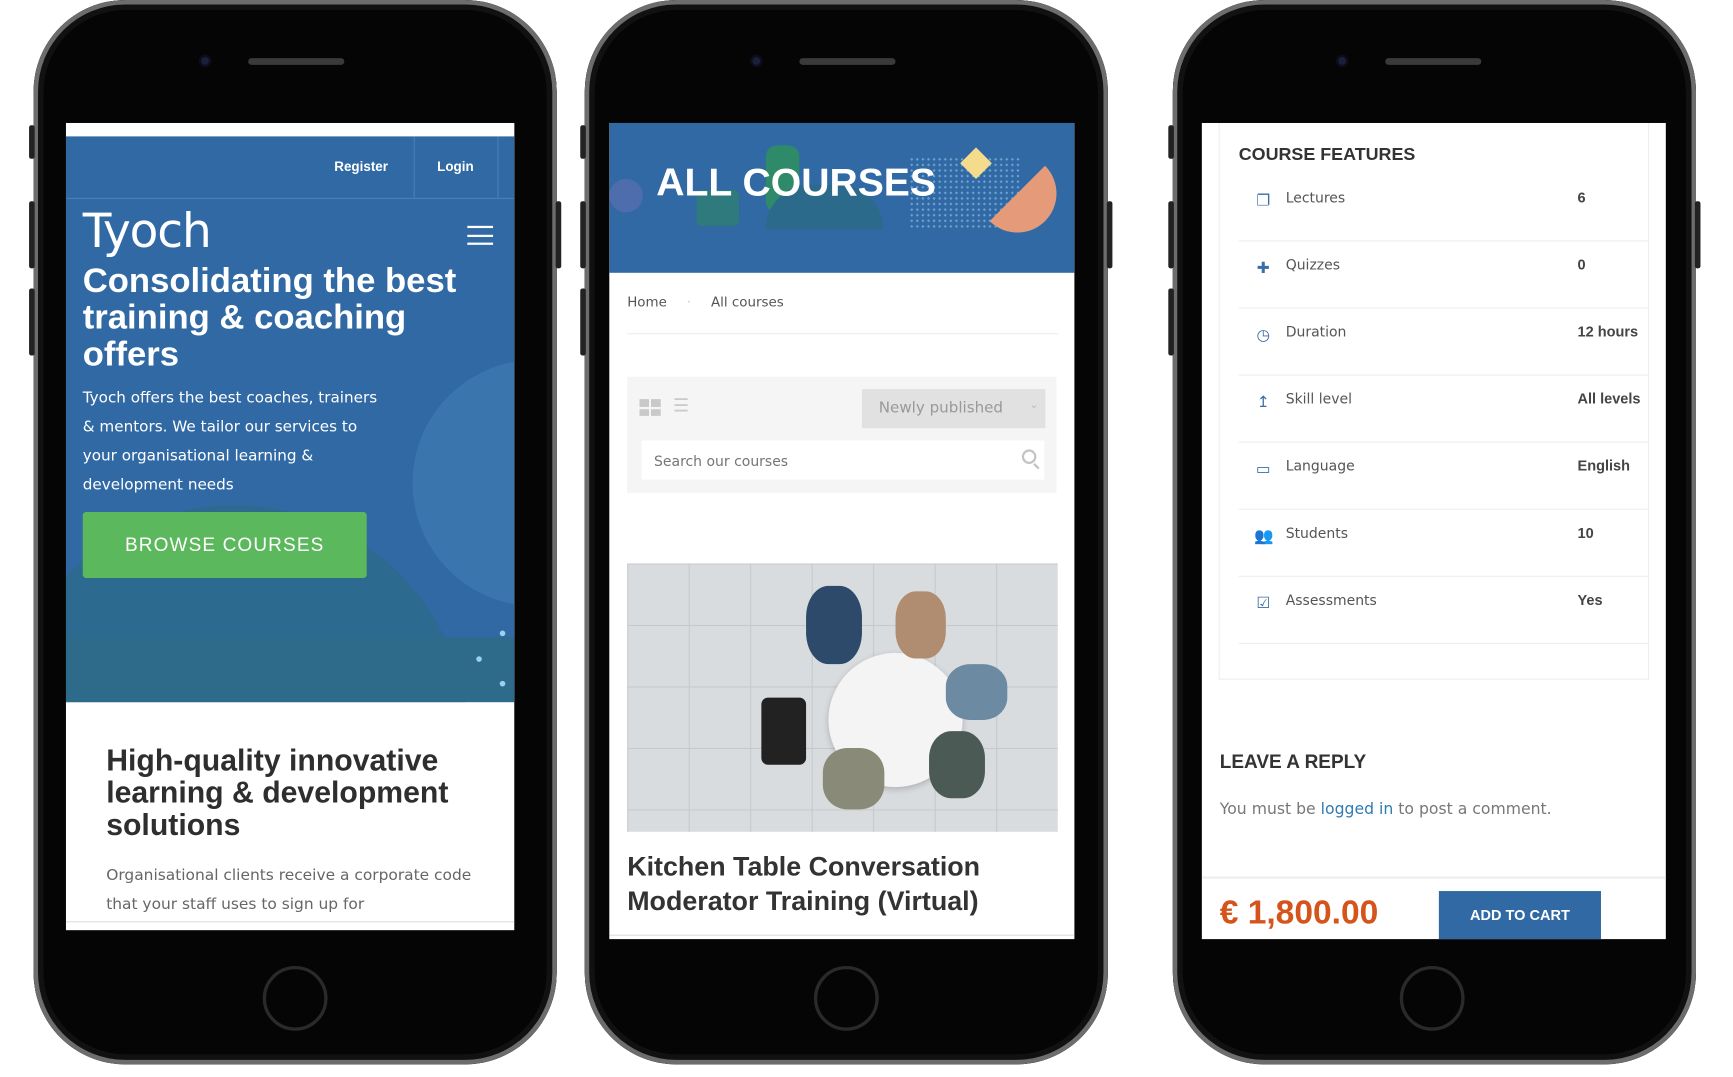  I want to click on search-field, so click(843, 461).